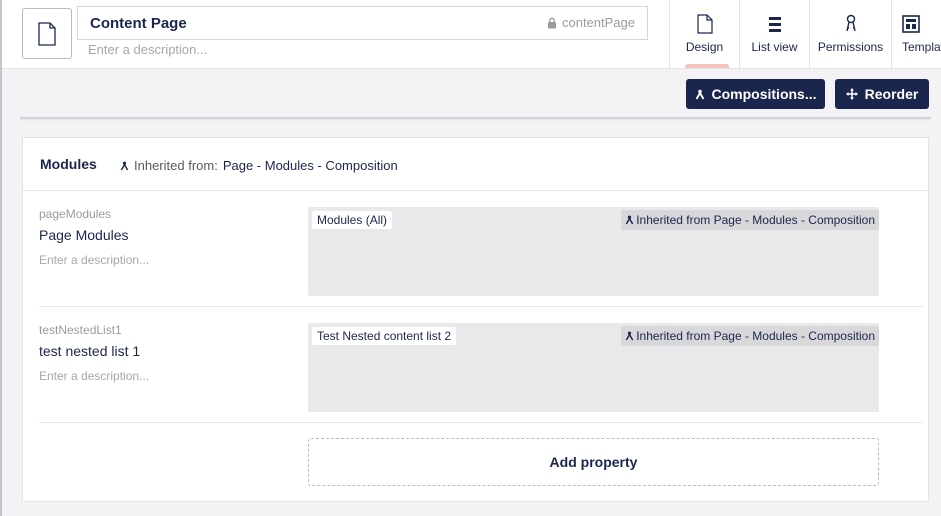 Image resolution: width=941 pixels, height=516 pixels. Describe the element at coordinates (850, 47) in the screenshot. I see `tab-permissions-label: Permissions` at that location.